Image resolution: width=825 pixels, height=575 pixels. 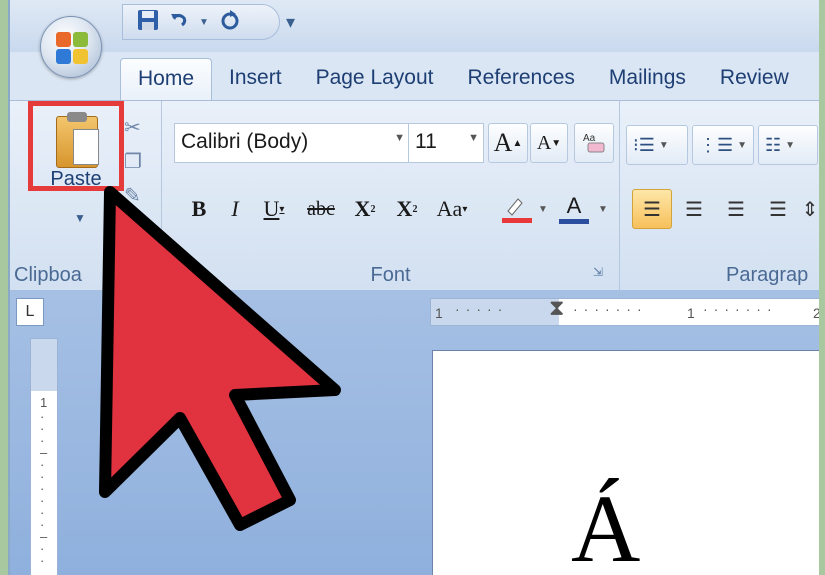 I want to click on tab-selector-button: L, so click(x=30, y=312).